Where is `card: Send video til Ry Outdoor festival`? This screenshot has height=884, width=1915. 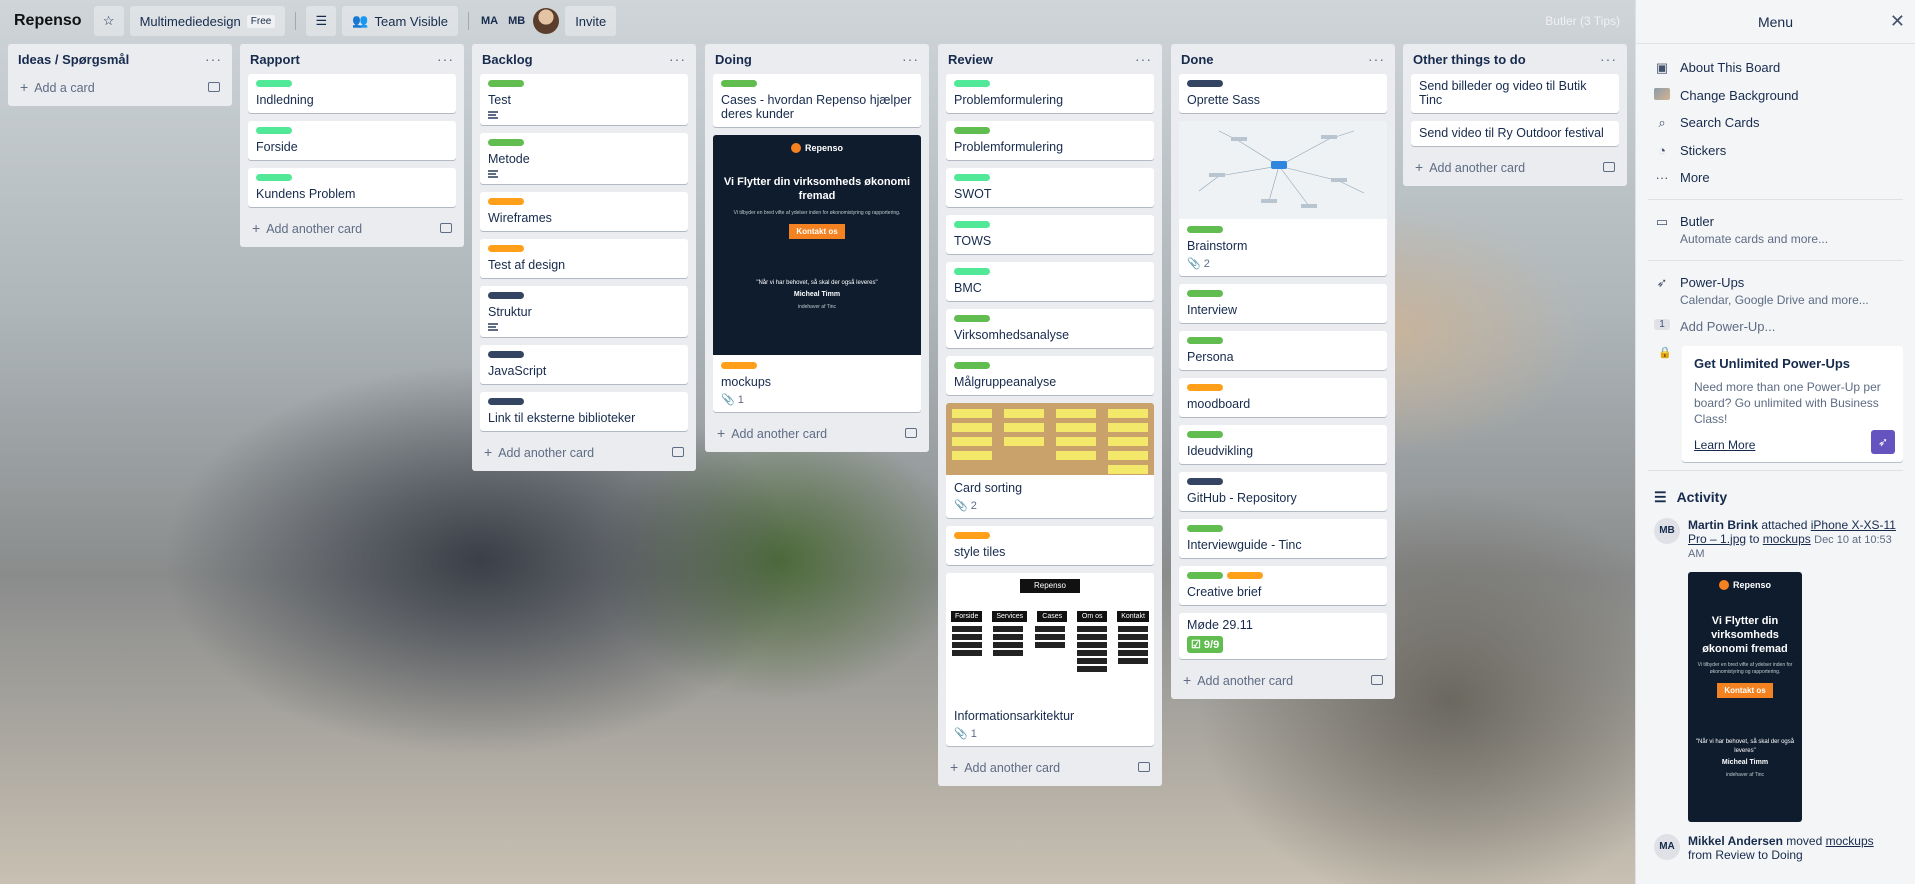 card: Send video til Ry Outdoor festival is located at coordinates (1515, 133).